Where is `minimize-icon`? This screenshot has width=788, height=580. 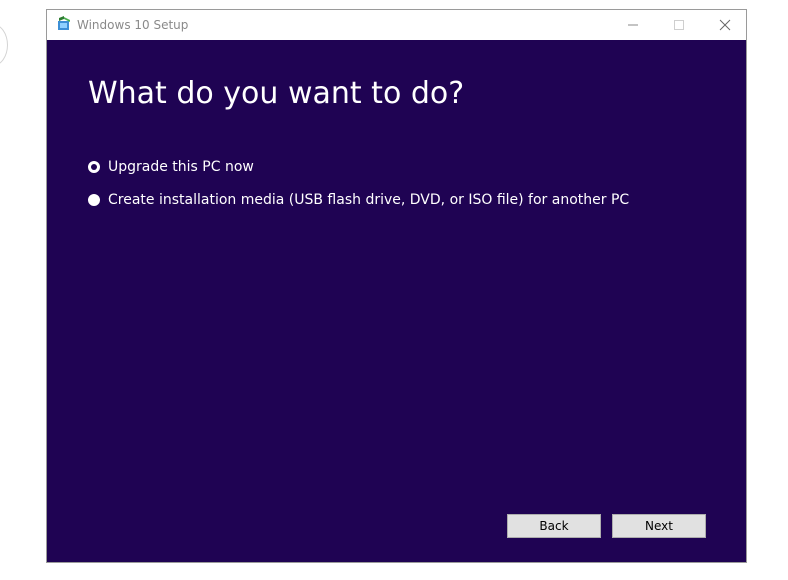
minimize-icon is located at coordinates (633, 25).